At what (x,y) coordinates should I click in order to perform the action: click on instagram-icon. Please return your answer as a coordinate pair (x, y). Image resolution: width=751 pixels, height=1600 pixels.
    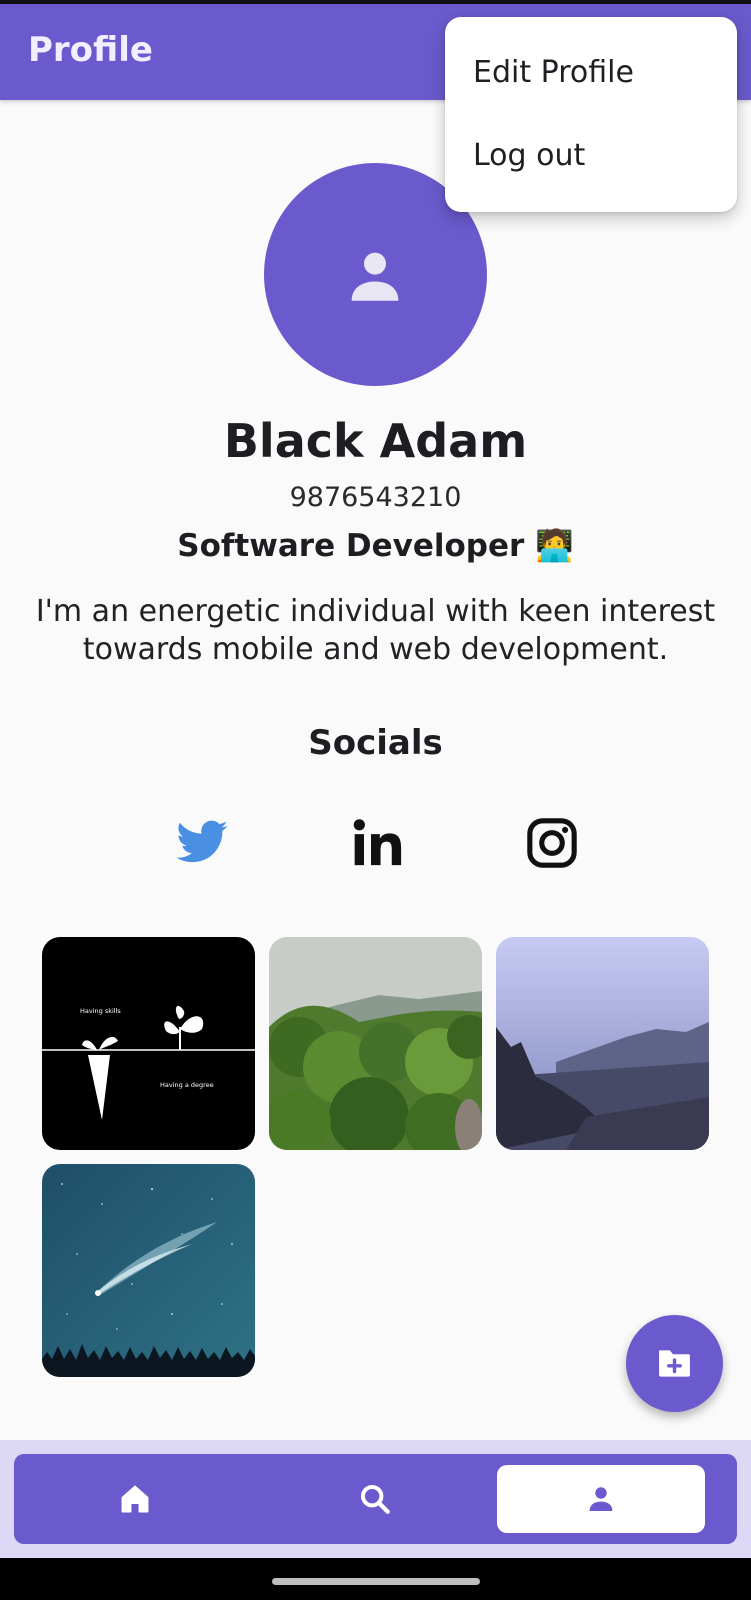
    Looking at the image, I should click on (552, 843).